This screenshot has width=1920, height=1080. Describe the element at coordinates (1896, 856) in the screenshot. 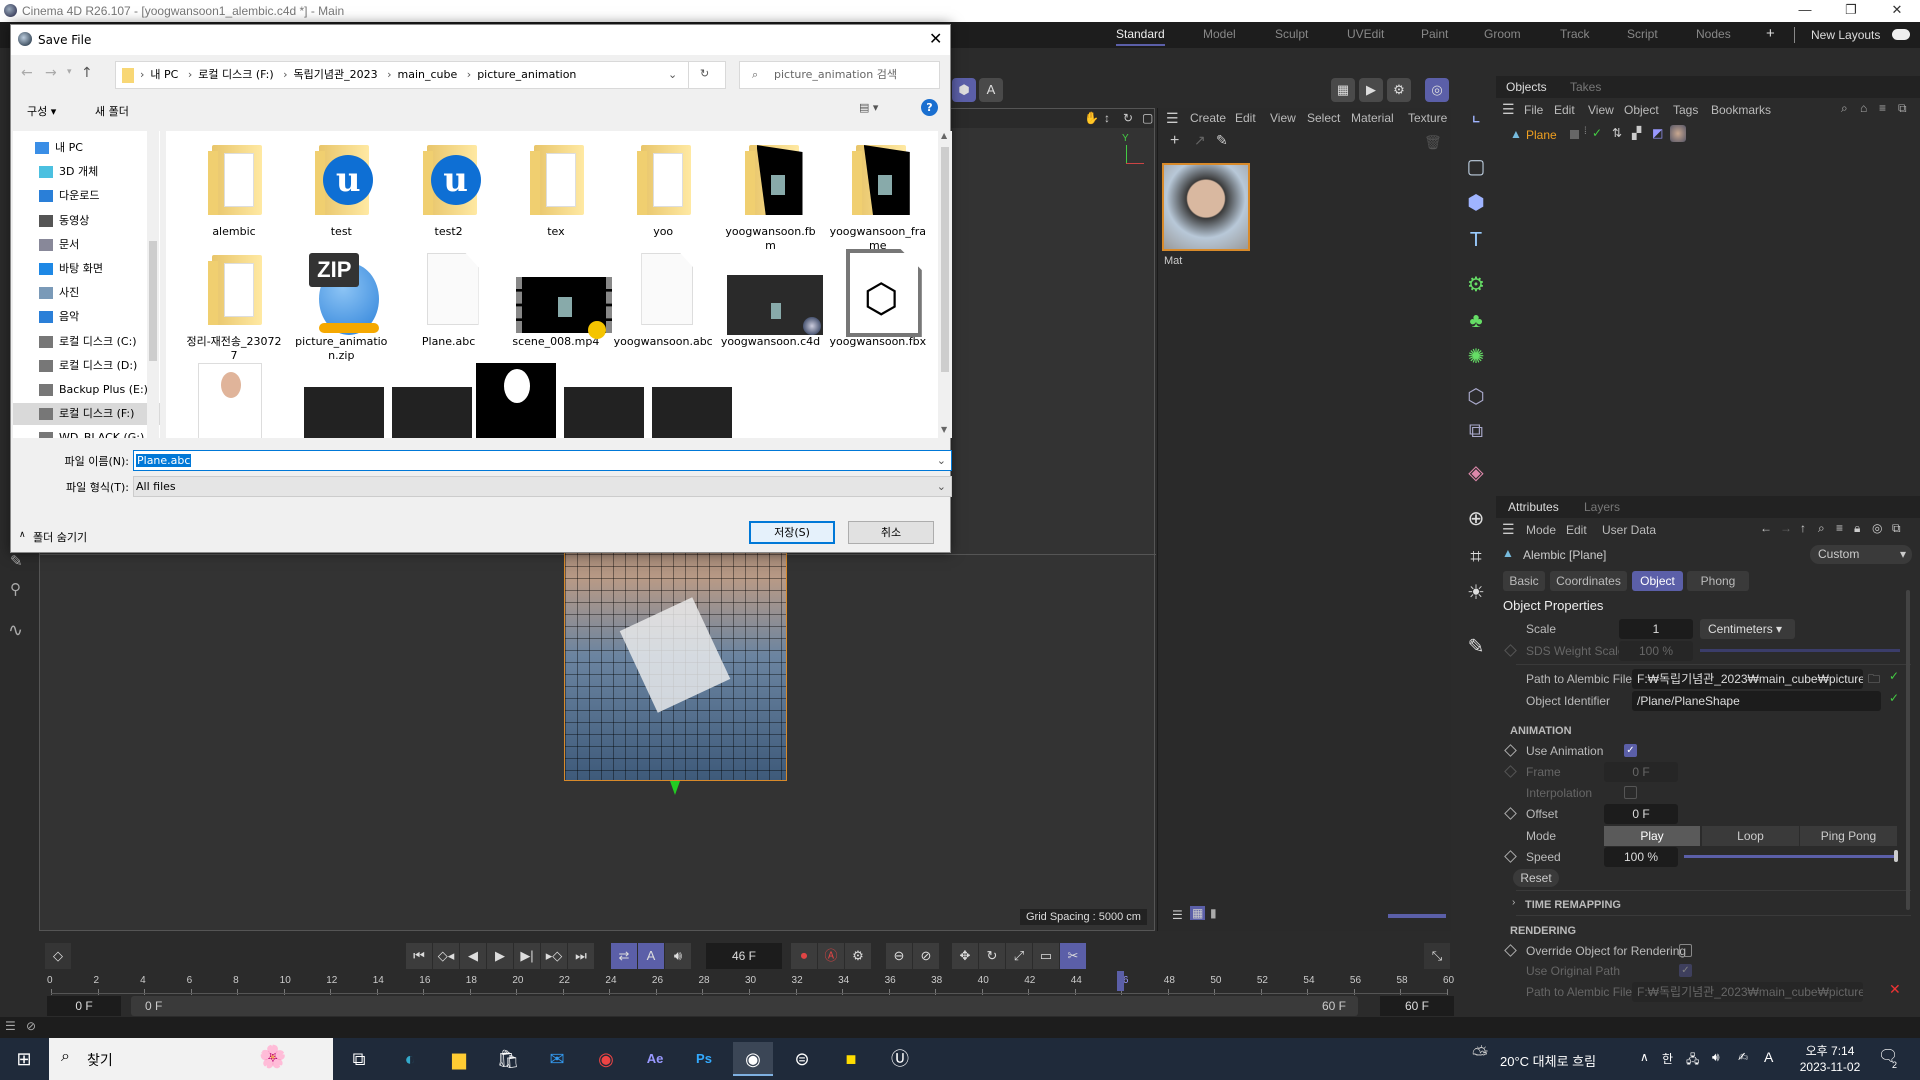

I see `speed-slider-handle` at that location.